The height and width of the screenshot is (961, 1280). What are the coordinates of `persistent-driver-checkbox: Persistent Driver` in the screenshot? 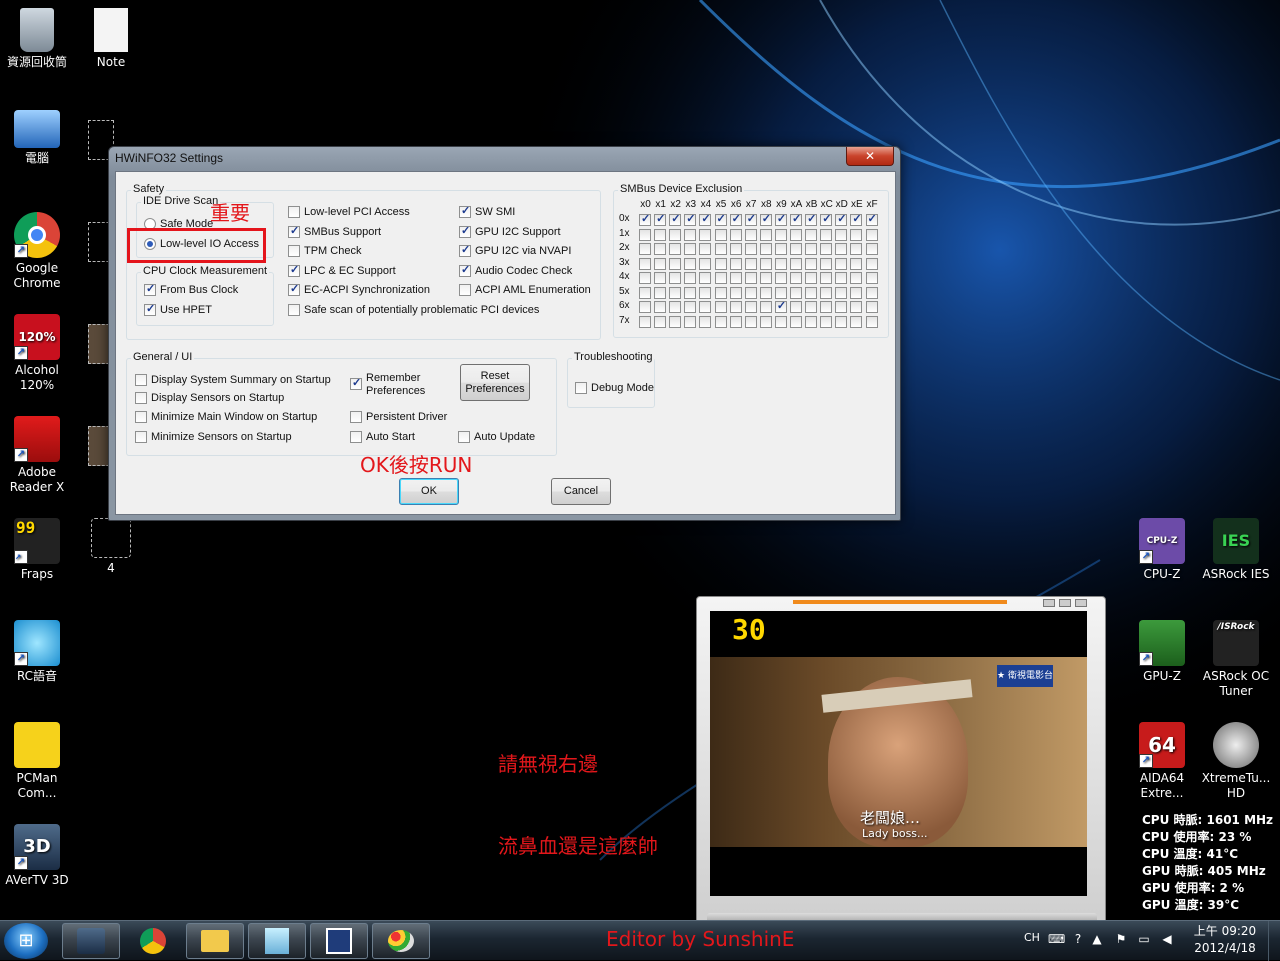 It's located at (398, 417).